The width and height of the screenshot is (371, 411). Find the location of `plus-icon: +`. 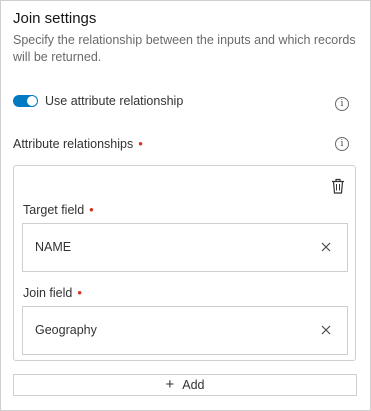

plus-icon: + is located at coordinates (170, 384).